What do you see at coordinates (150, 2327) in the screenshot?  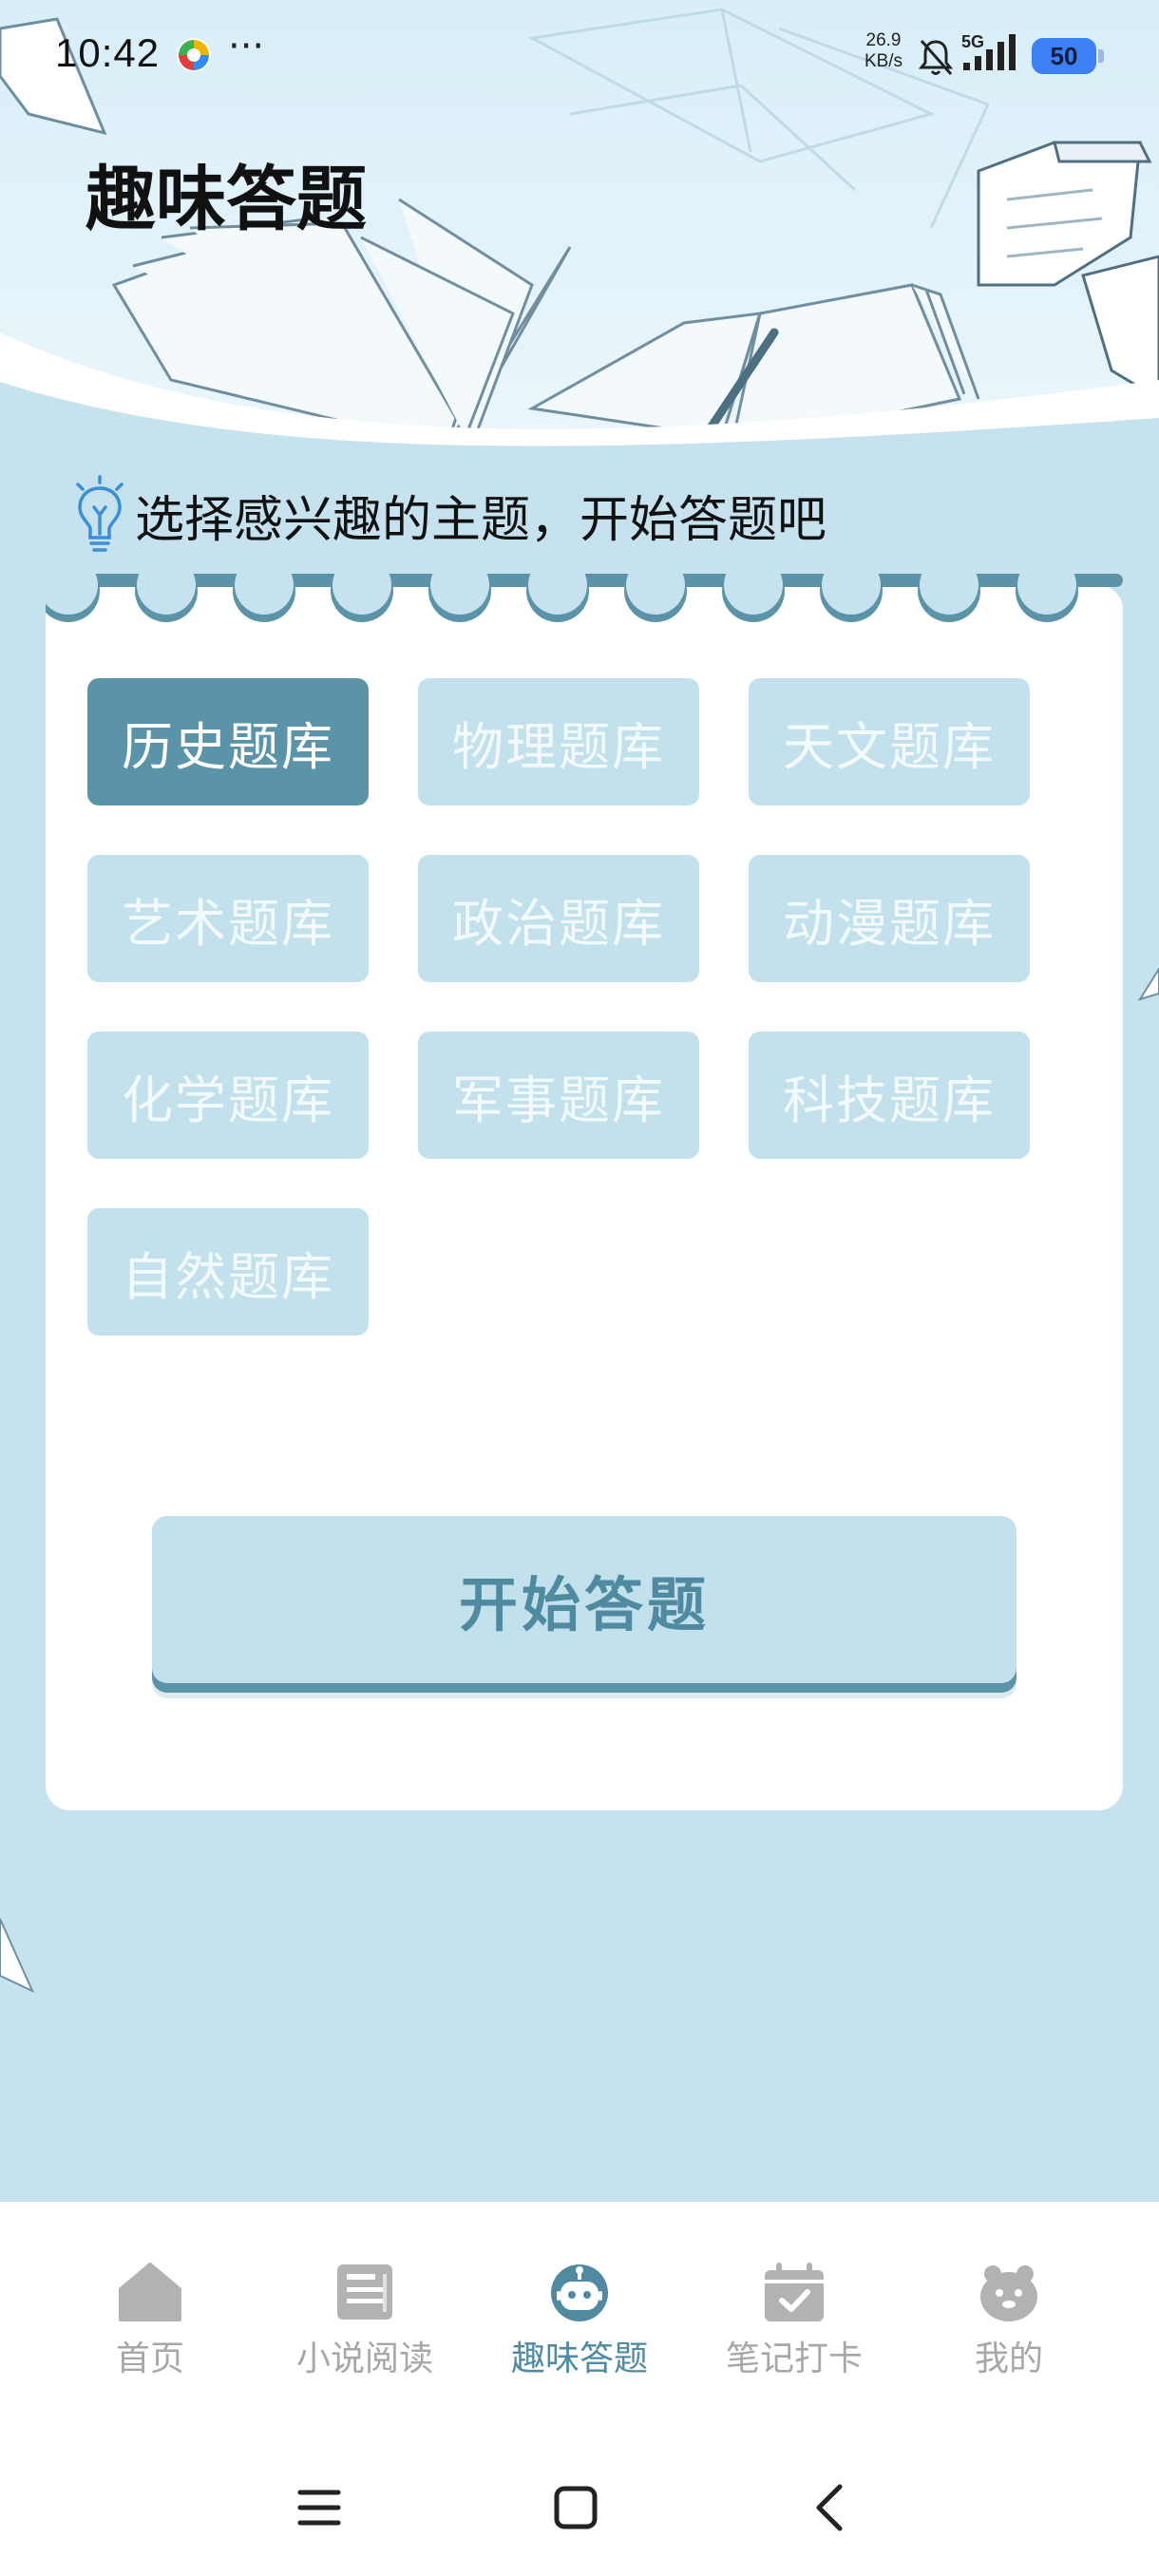 I see `tab-home: 首页` at bounding box center [150, 2327].